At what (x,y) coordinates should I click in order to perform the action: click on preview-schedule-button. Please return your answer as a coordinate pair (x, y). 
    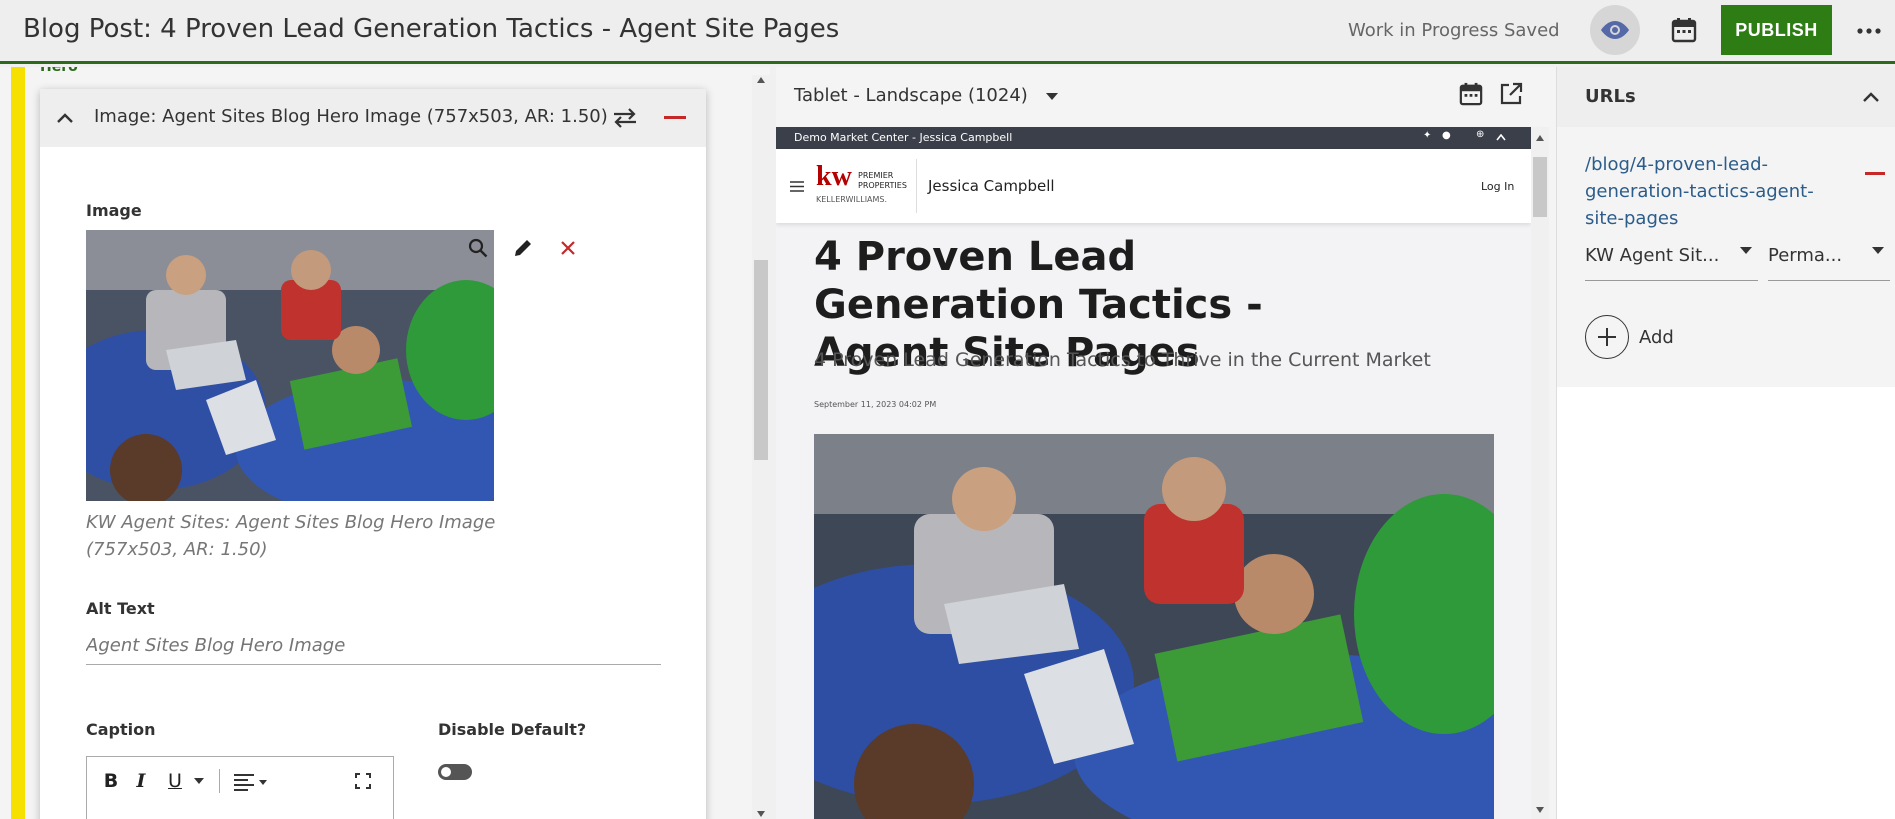
    Looking at the image, I should click on (1471, 94).